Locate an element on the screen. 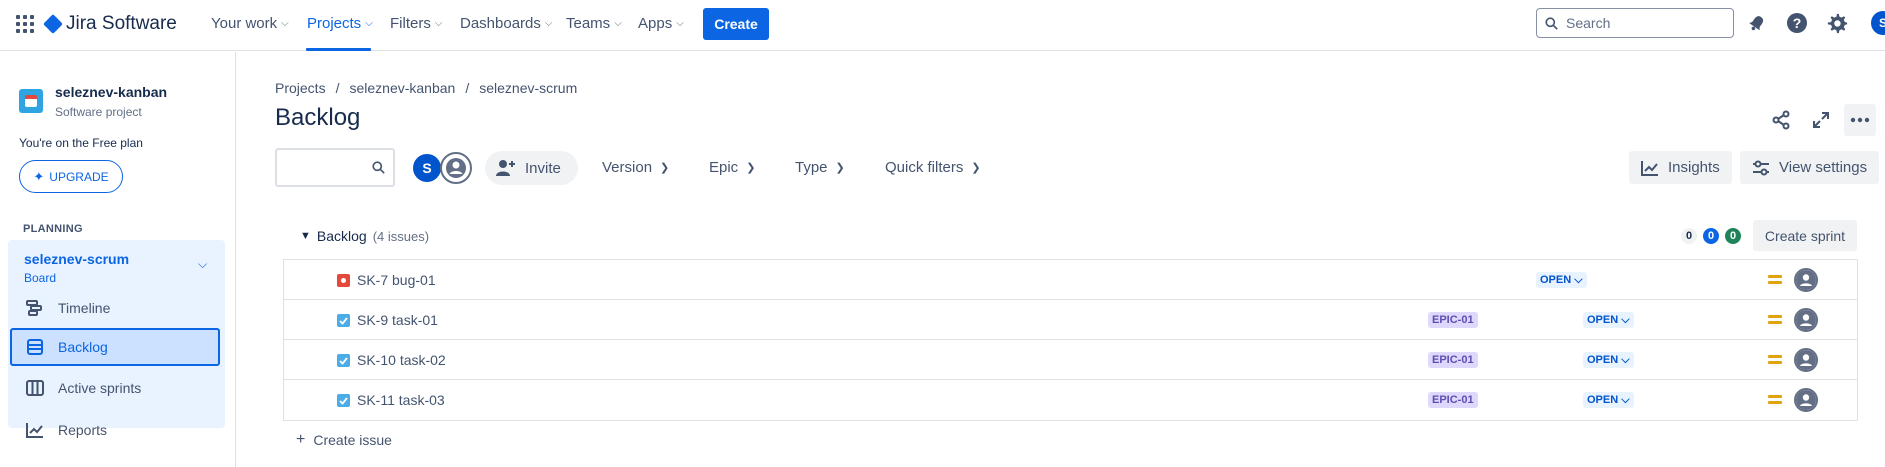 The width and height of the screenshot is (1885, 467). table-row: SK-10 task-02 EPIC-01 OPEN ⌵ is located at coordinates (1070, 360).